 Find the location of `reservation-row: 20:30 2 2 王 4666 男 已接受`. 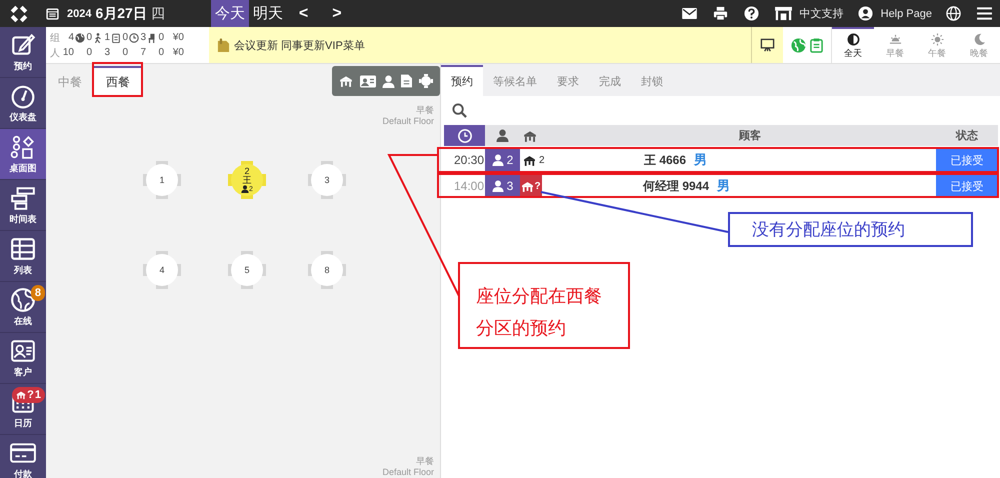

reservation-row: 20:30 2 2 王 4666 男 已接受 is located at coordinates (721, 160).